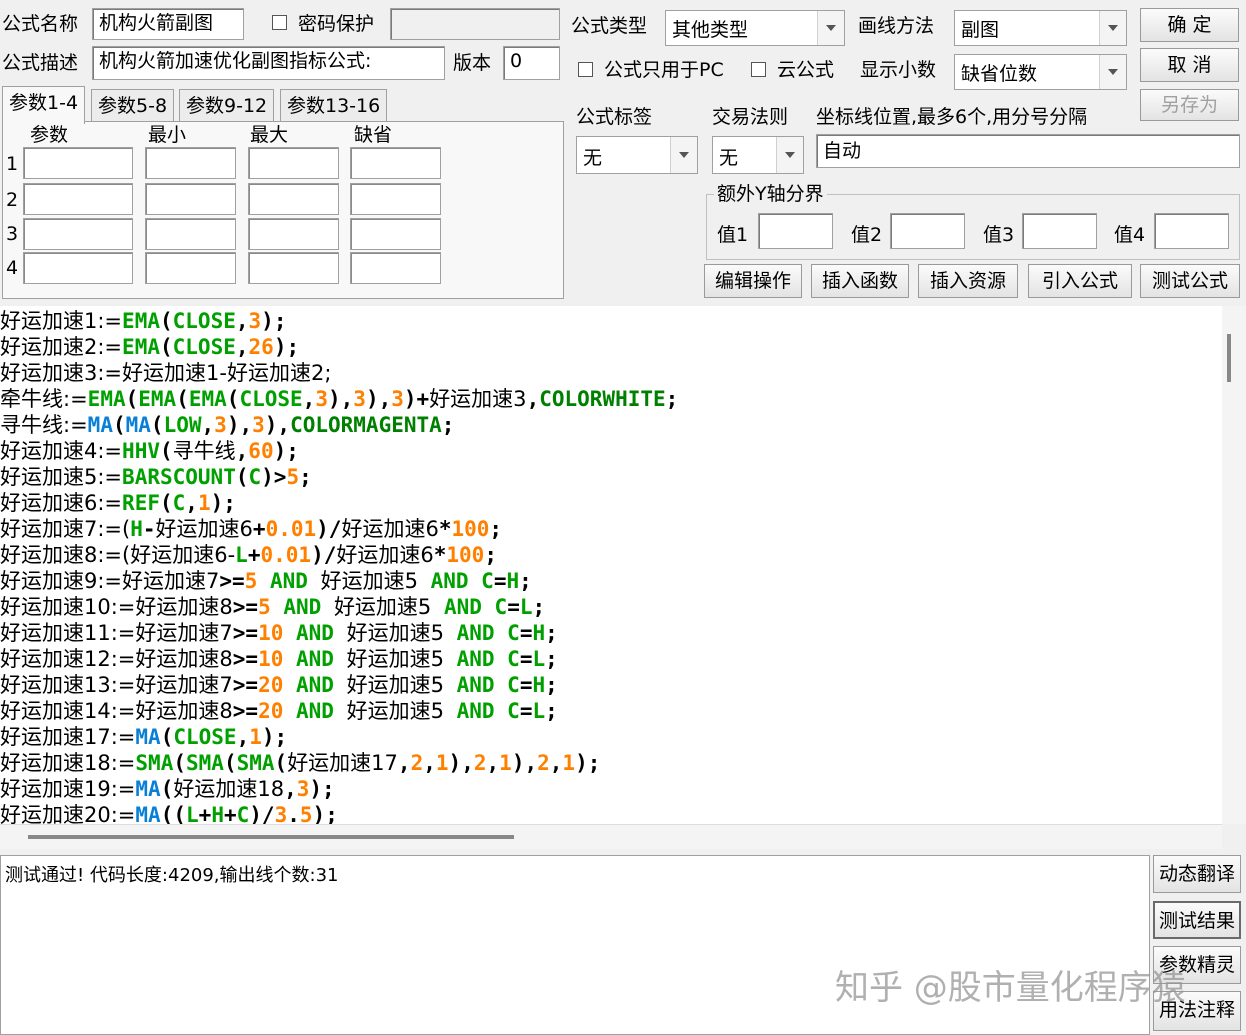 This screenshot has height=1035, width=1246. What do you see at coordinates (1197, 965) in the screenshot?
I see `param-wizard-button: 参数精灵` at bounding box center [1197, 965].